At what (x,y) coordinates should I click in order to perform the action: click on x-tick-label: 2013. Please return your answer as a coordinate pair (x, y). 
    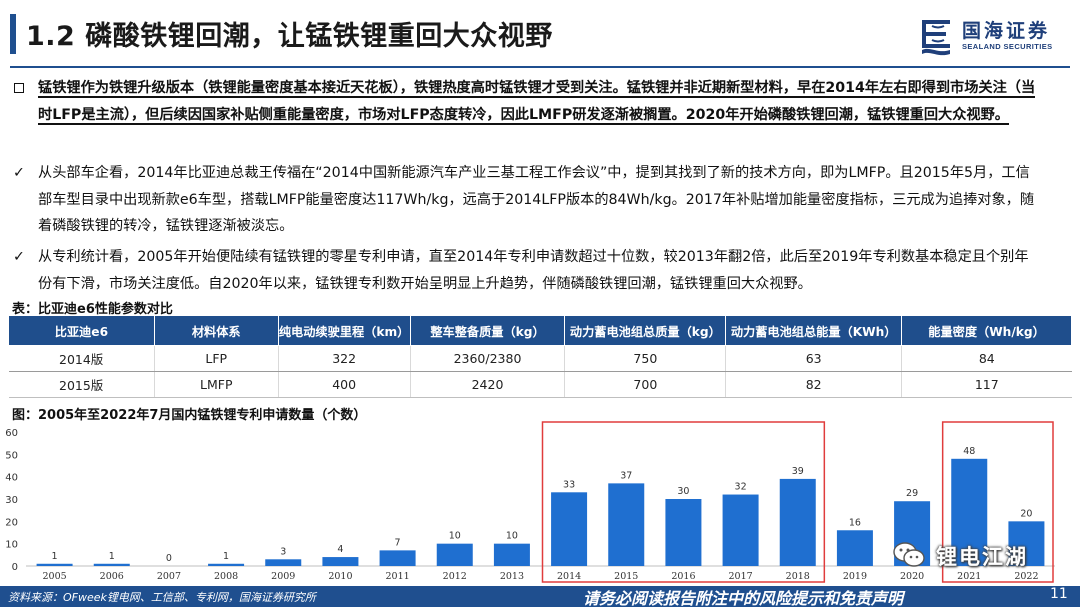
    Looking at the image, I should click on (512, 576).